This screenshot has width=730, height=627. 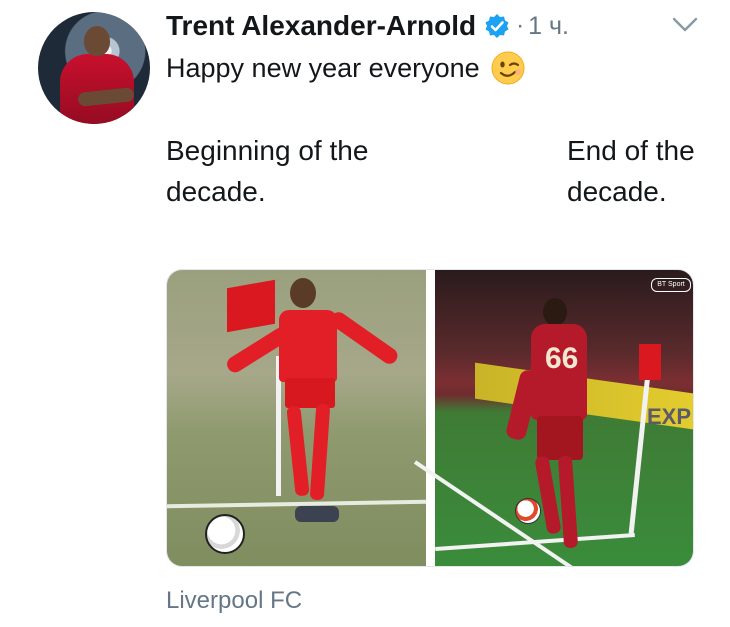 What do you see at coordinates (671, 285) in the screenshot?
I see `watermark-badge: BT Sport` at bounding box center [671, 285].